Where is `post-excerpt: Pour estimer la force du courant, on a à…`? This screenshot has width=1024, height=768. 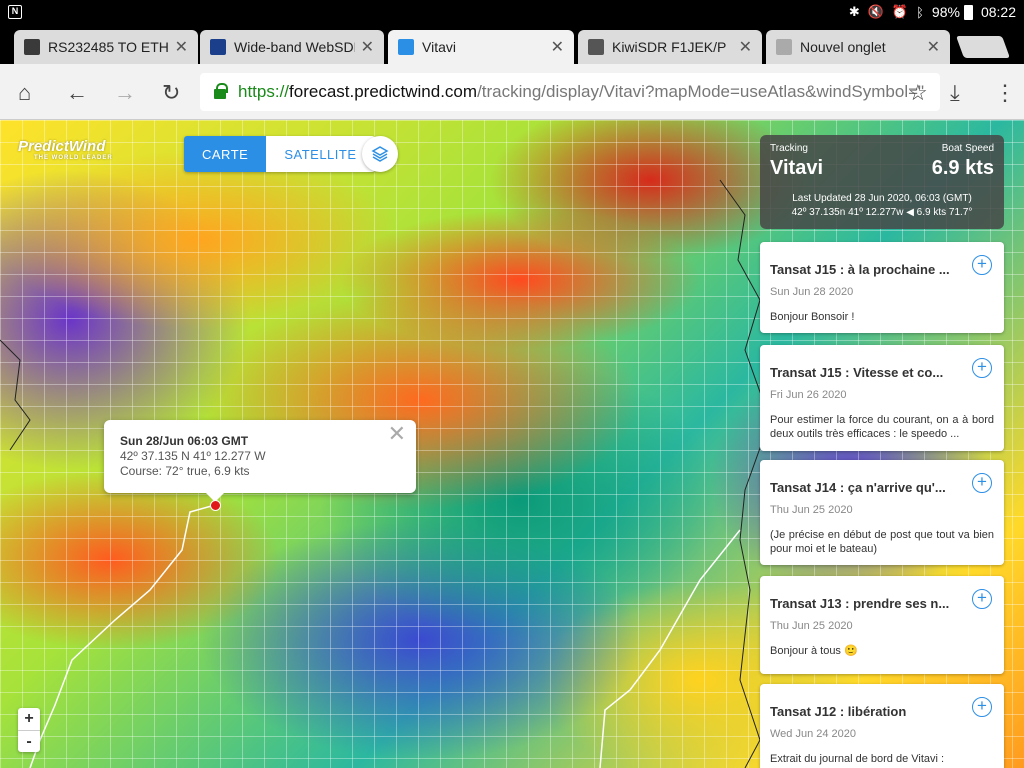 post-excerpt: Pour estimer la force du courant, on a à… is located at coordinates (882, 427).